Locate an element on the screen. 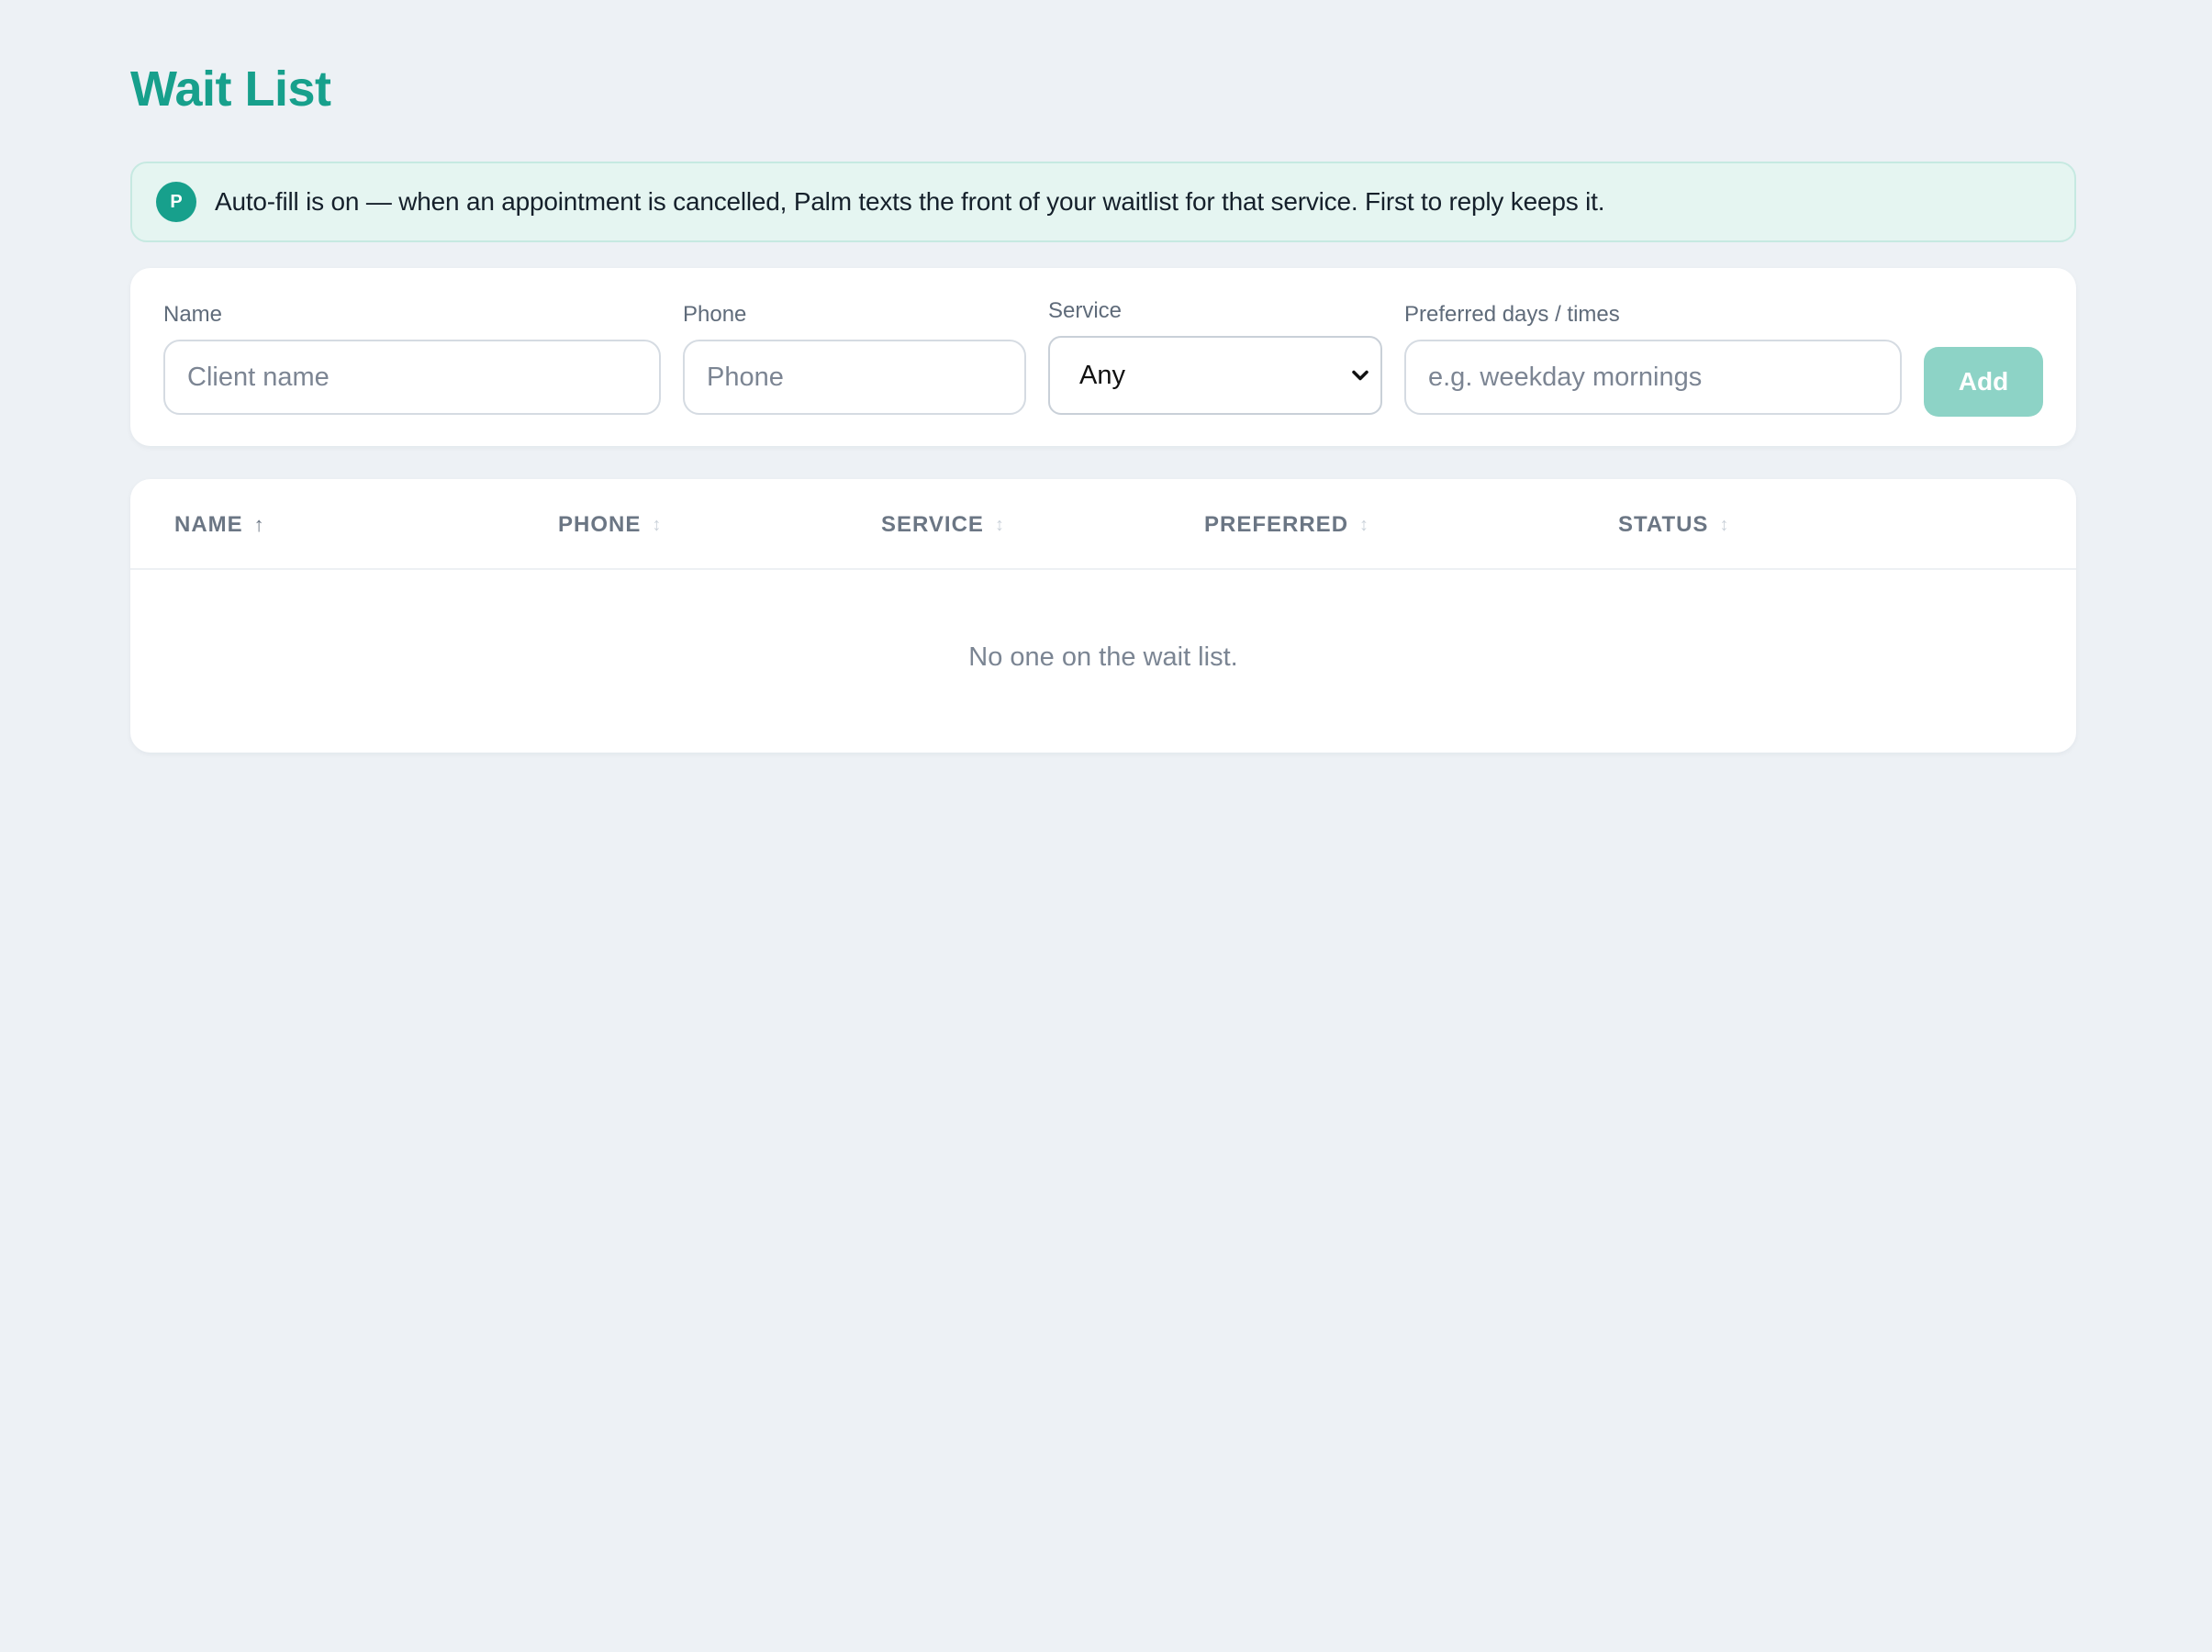 The width and height of the screenshot is (2212, 1652). banner-avatar: P is located at coordinates (176, 202).